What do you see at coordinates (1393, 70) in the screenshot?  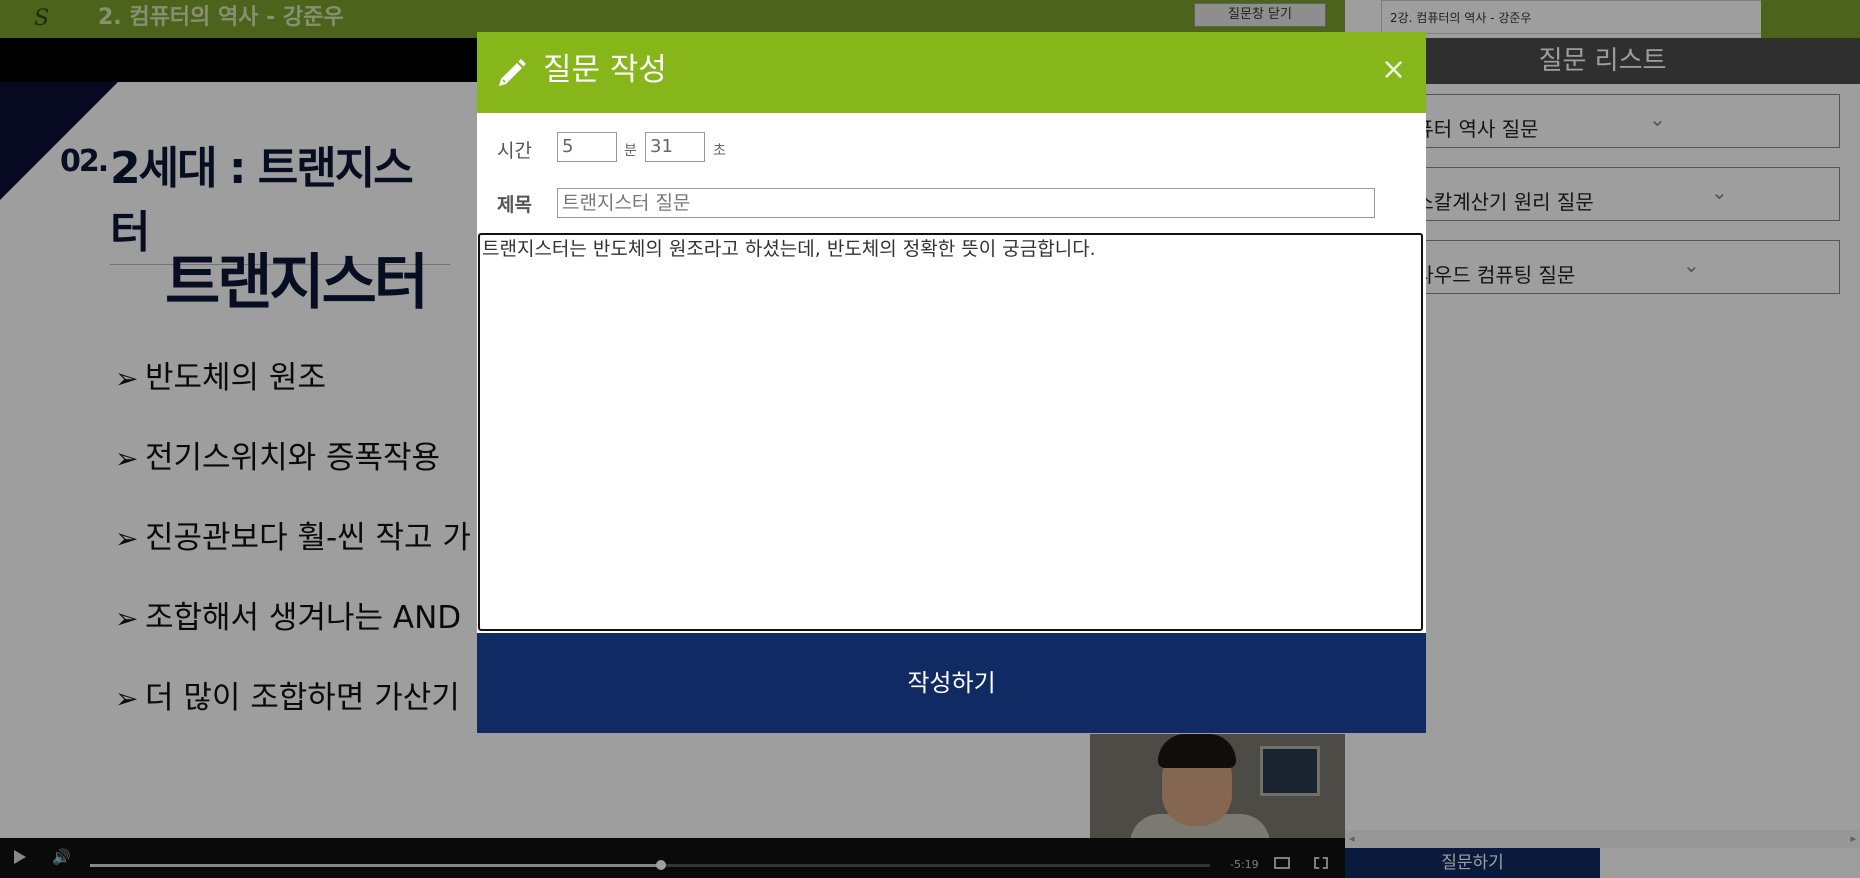 I see `close-icon: ×` at bounding box center [1393, 70].